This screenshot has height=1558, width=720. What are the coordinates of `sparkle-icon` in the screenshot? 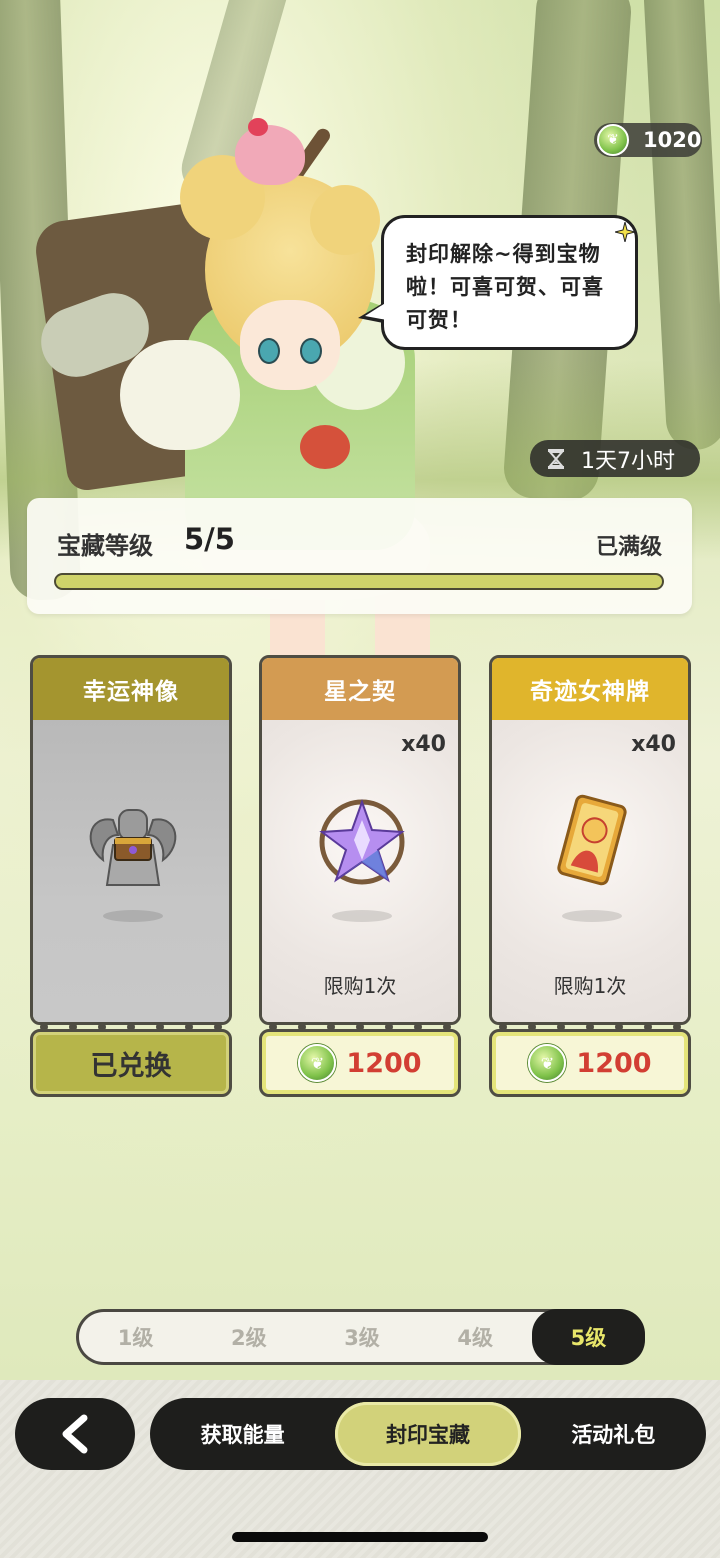 It's located at (625, 232).